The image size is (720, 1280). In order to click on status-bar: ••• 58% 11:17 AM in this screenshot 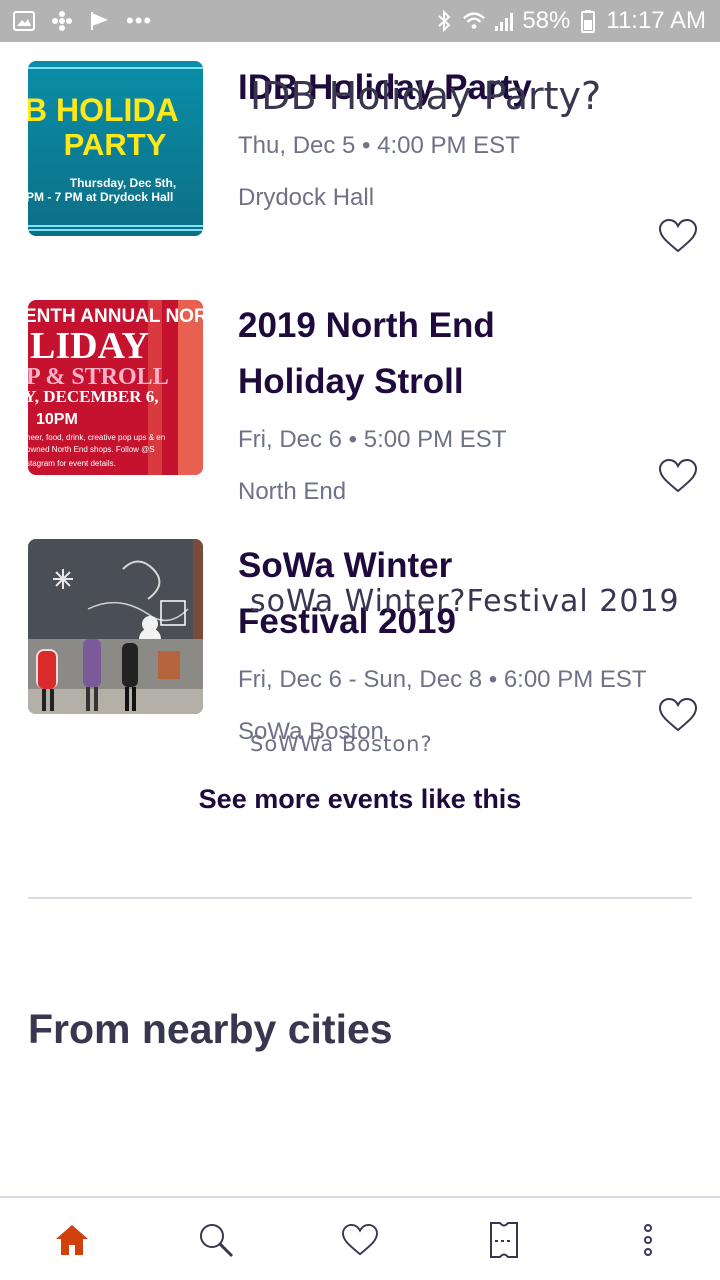, I will do `click(360, 21)`.